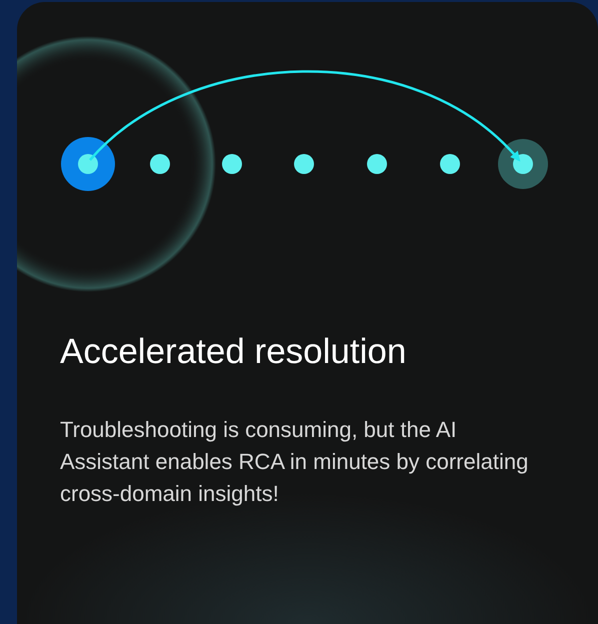  What do you see at coordinates (234, 352) in the screenshot?
I see `card-title: Accelerated resolution` at bounding box center [234, 352].